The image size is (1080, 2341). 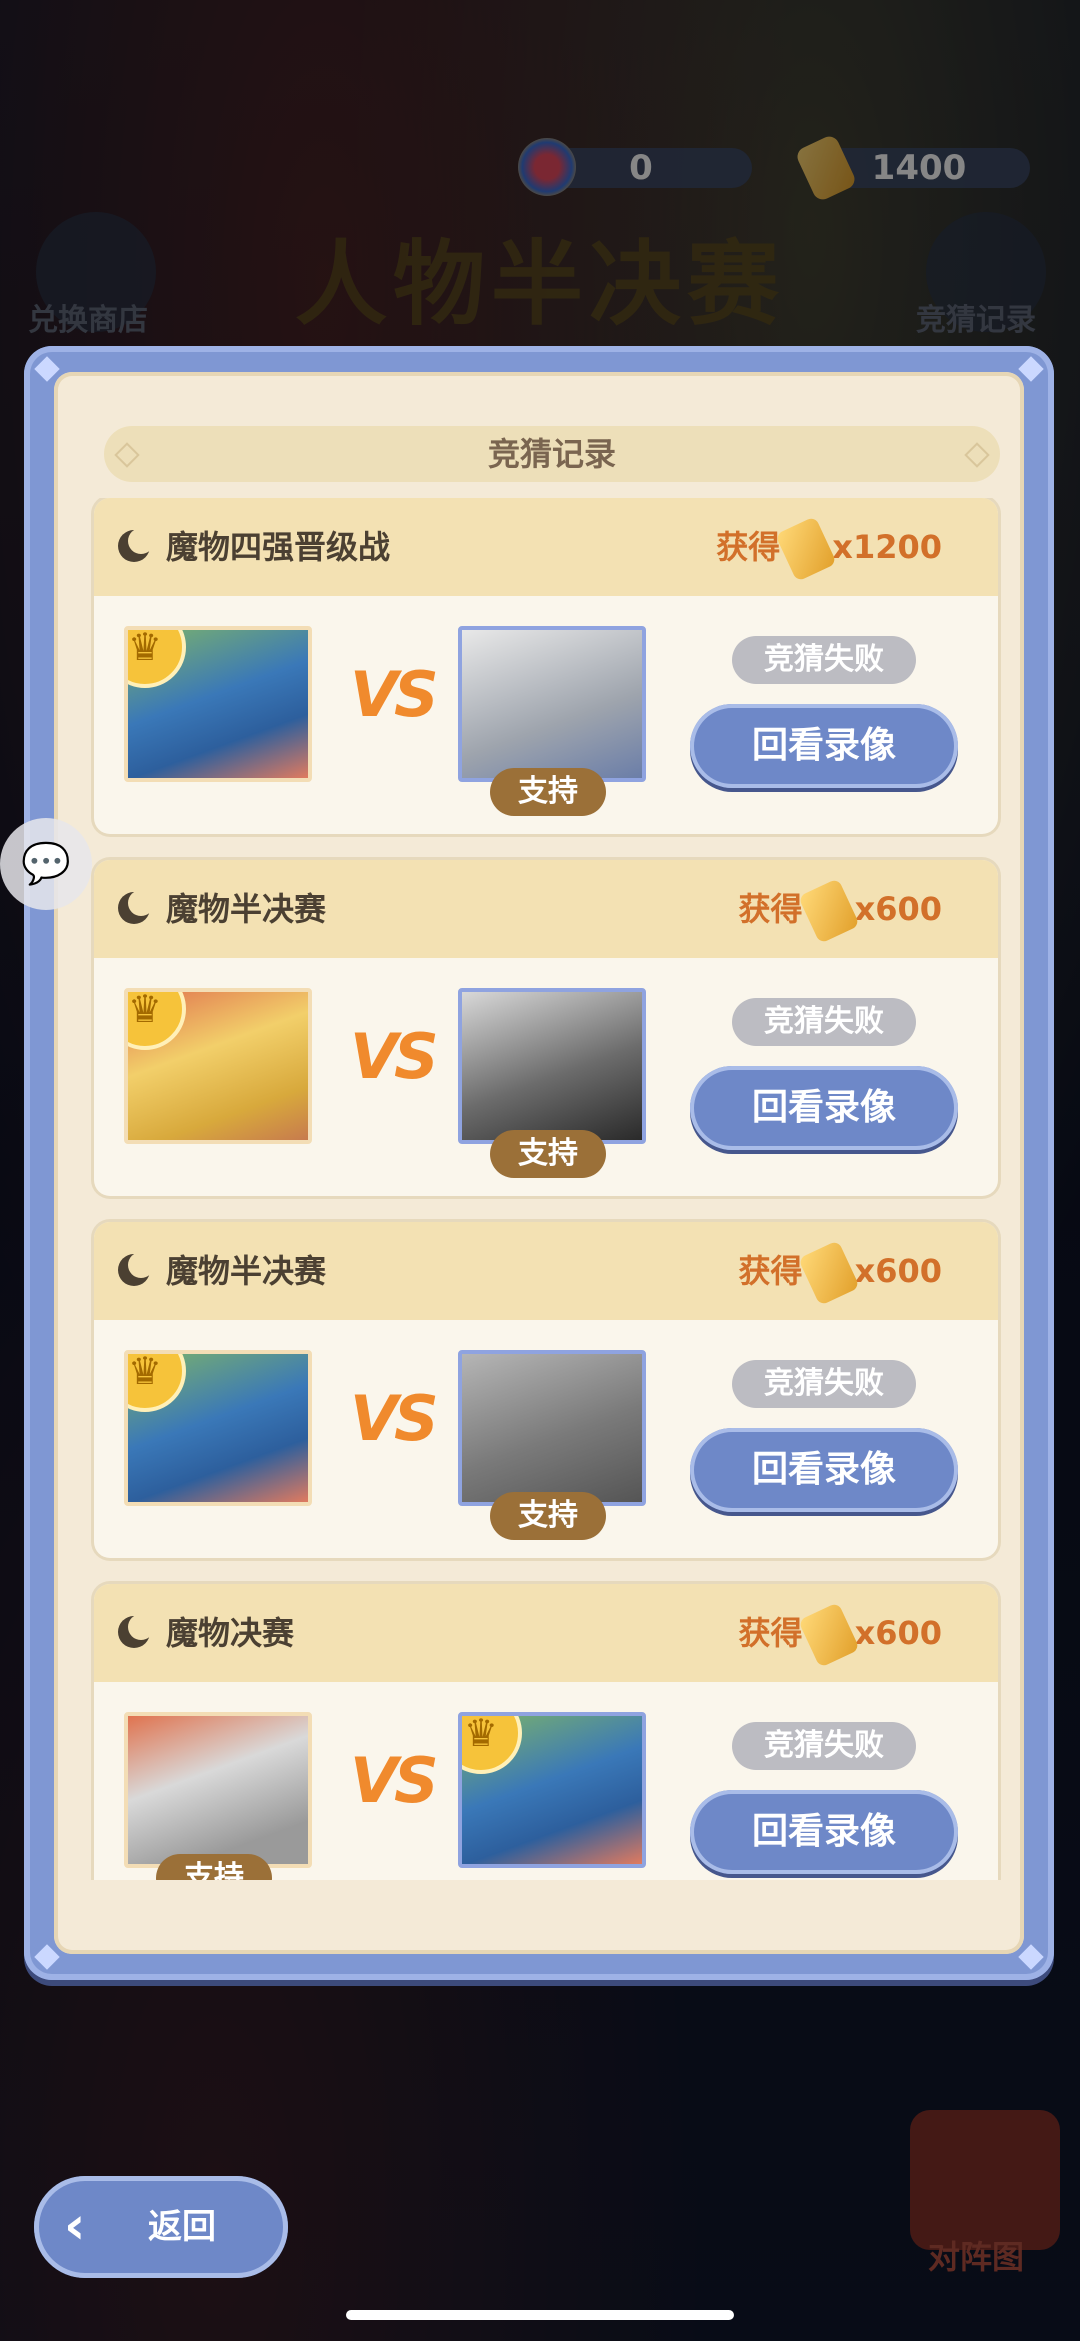 I want to click on right-fighter-avatar: ♛, so click(x=552, y=1790).